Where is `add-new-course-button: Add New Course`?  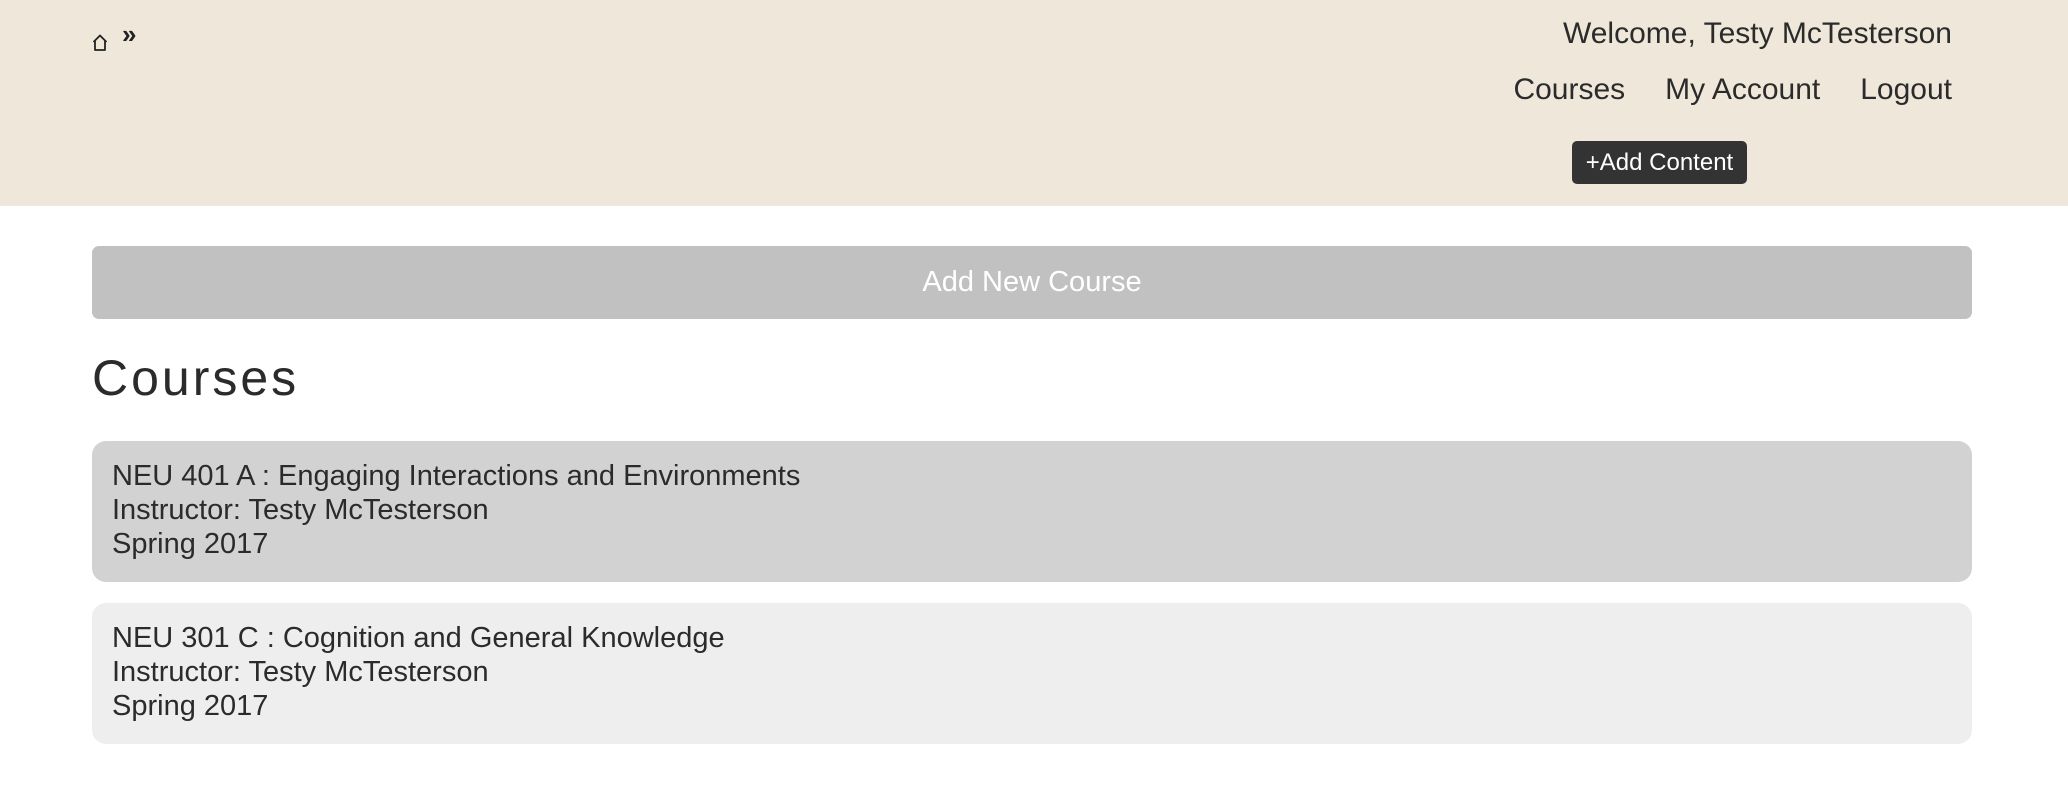 add-new-course-button: Add New Course is located at coordinates (1032, 282).